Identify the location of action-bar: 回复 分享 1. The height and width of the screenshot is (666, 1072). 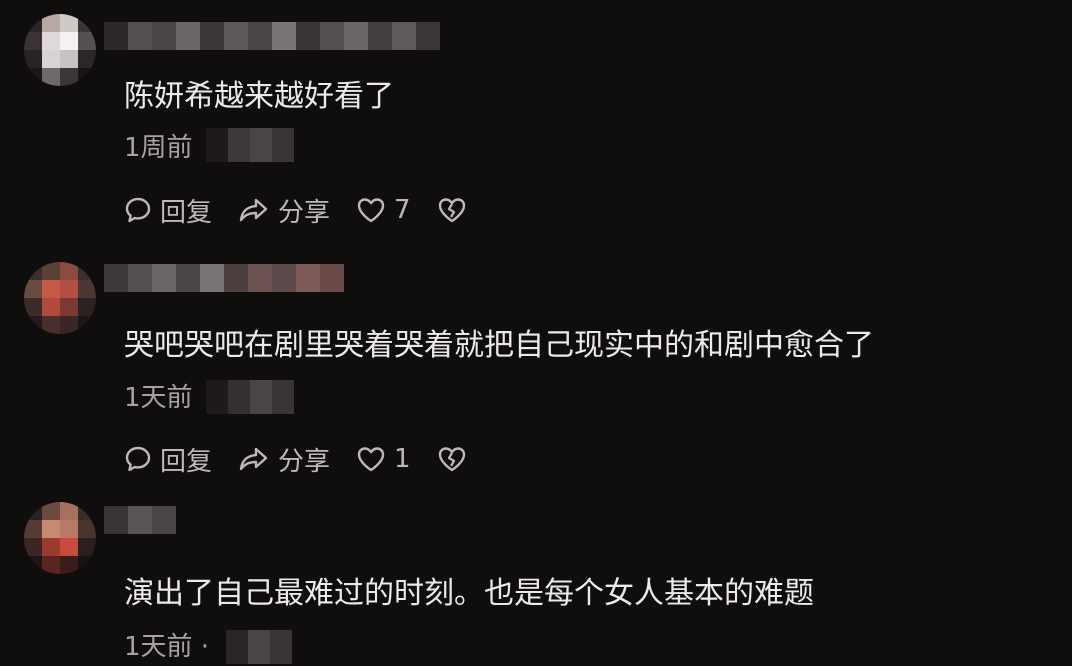
(308, 459).